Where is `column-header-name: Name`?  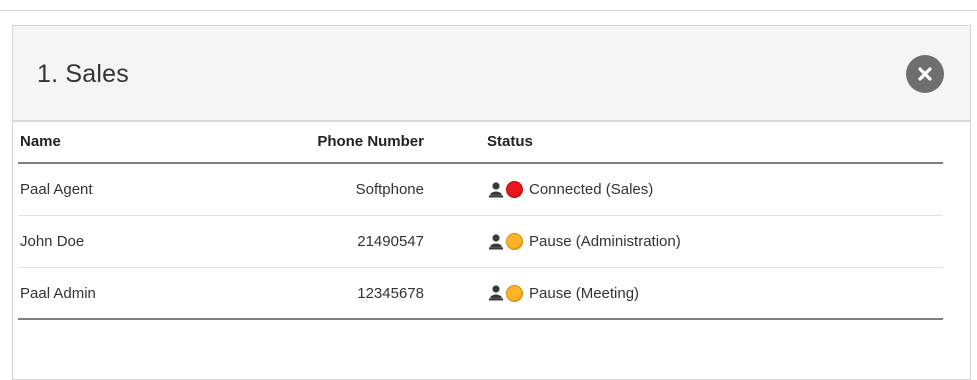
column-header-name: Name is located at coordinates (140, 141).